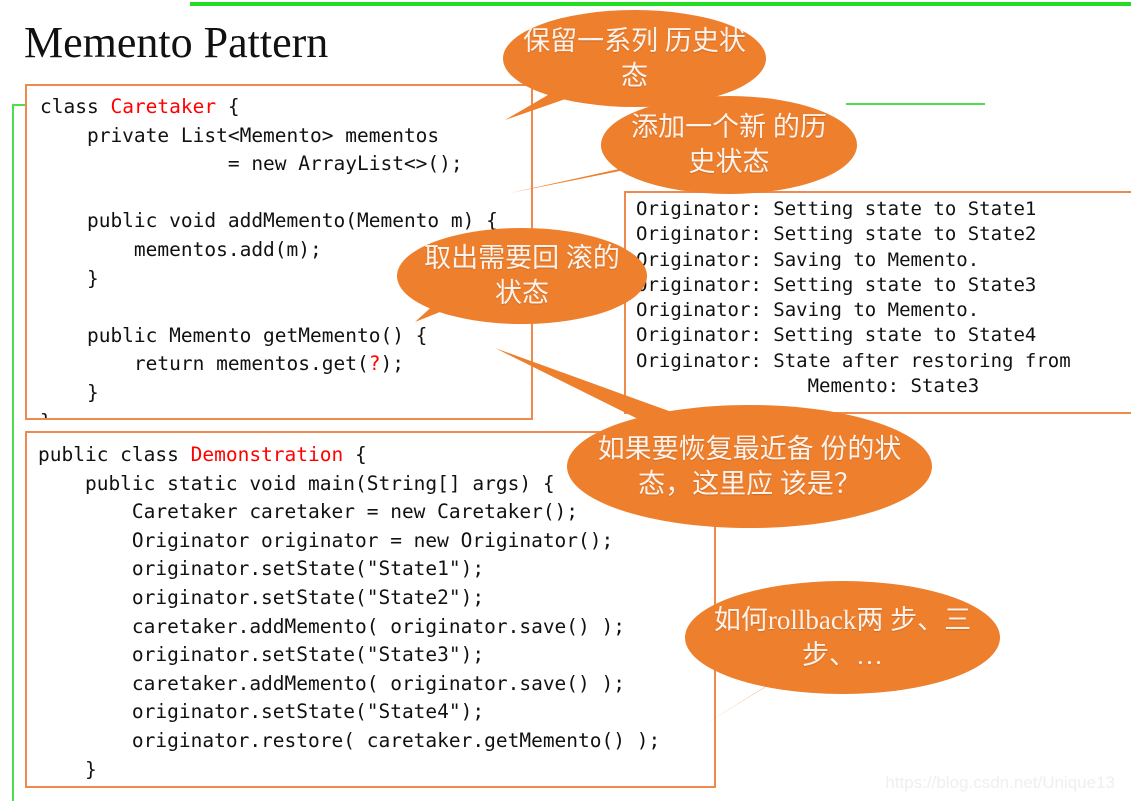  I want to click on callout-add-new-state-text: 添加一个新 的历史状态, so click(729, 144).